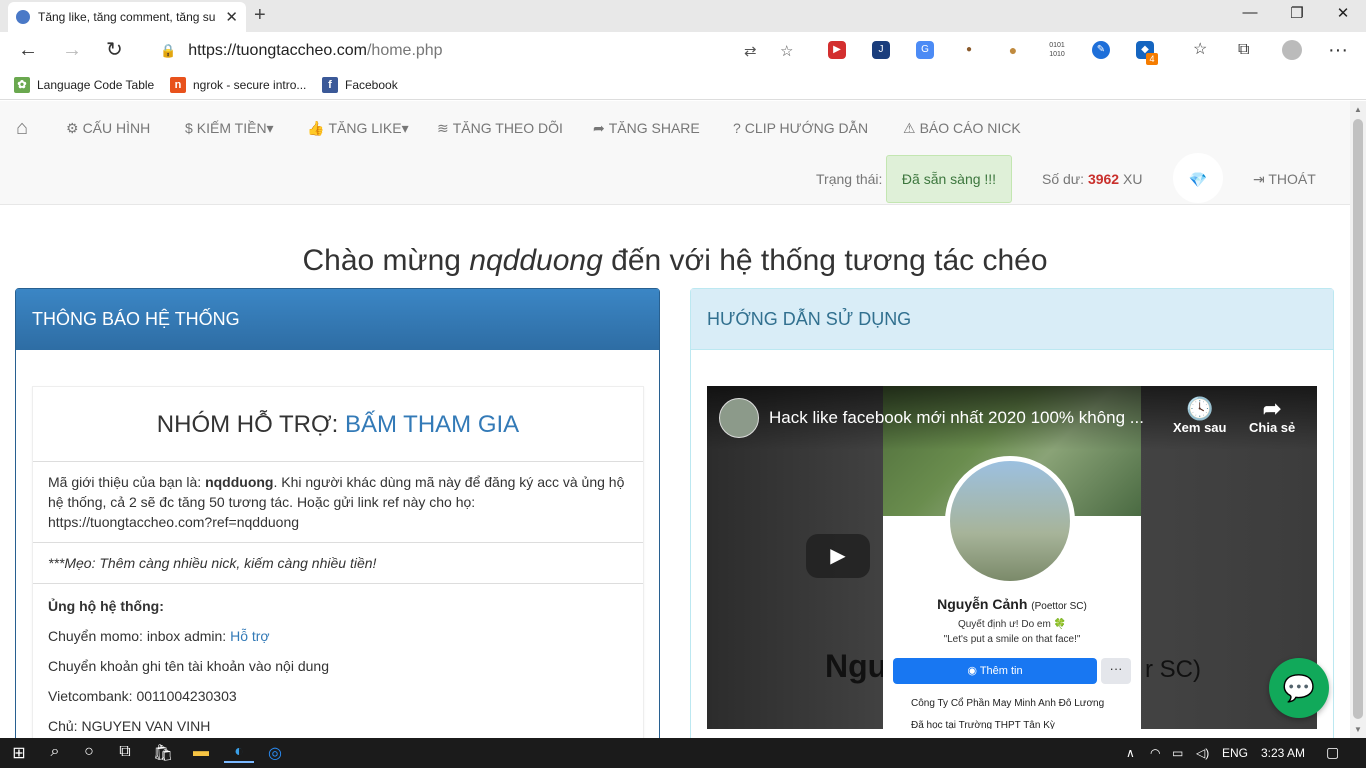  I want to click on tray-expand-icon: ∧, so click(1130, 753).